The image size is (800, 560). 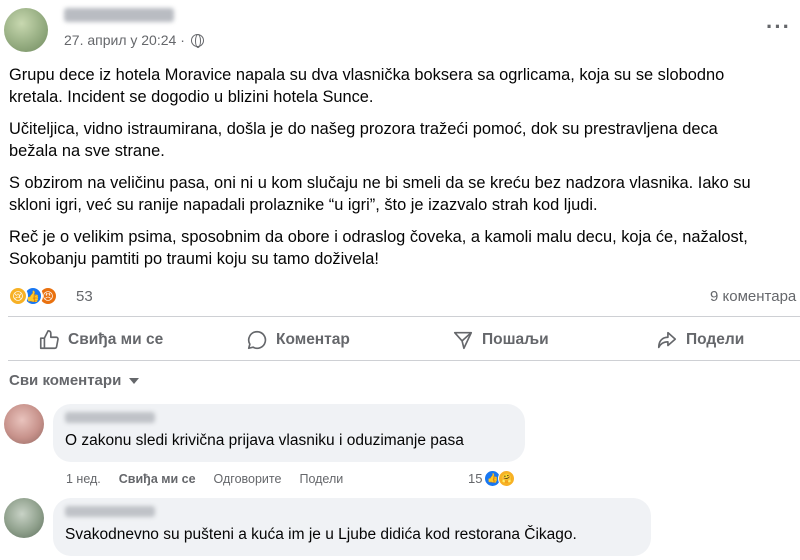 I want to click on reactions-row: 😢 👍 😠 53 9 коментара, so click(x=404, y=296).